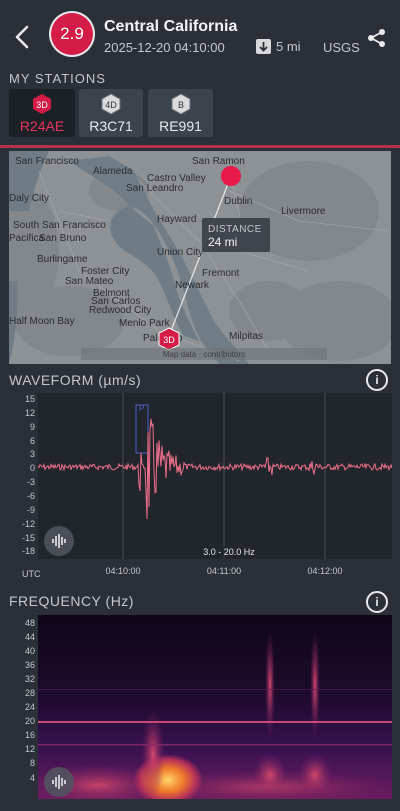 The image size is (400, 811). I want to click on depth-value: 5 mi, so click(288, 46).